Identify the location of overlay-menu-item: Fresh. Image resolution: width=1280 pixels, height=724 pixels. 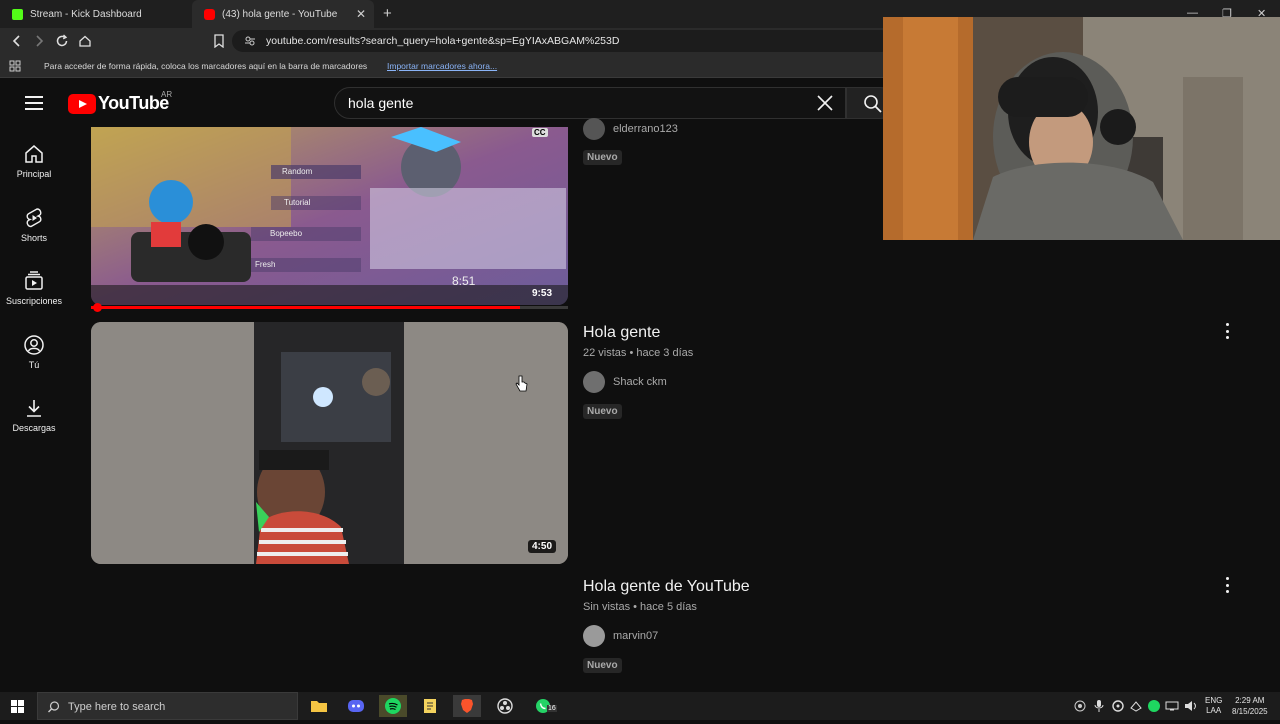
(265, 264).